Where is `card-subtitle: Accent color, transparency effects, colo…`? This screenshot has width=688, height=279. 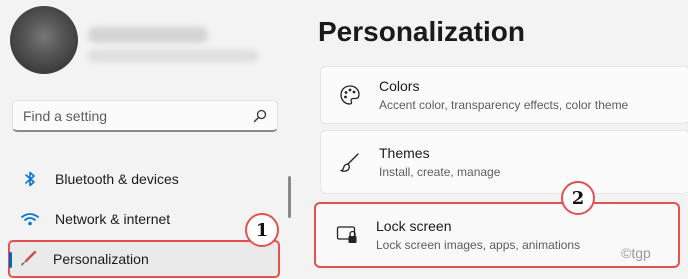
card-subtitle: Accent color, transparency effects, colo… is located at coordinates (504, 105).